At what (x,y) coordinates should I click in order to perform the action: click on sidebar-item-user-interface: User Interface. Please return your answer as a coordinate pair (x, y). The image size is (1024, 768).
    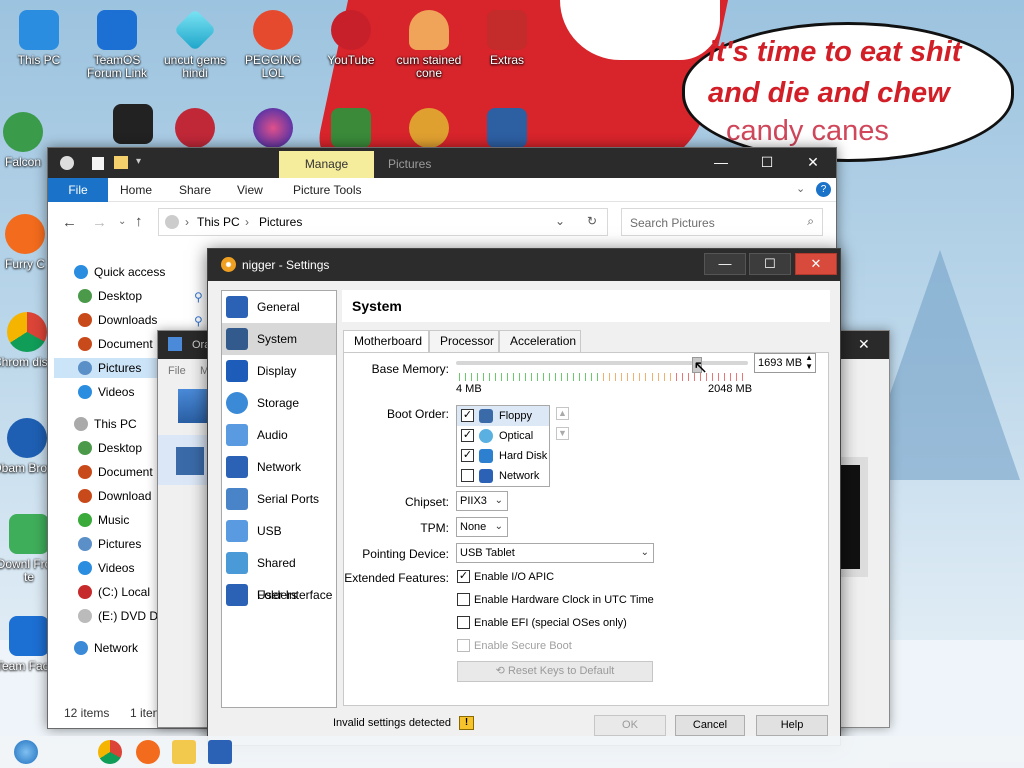
    Looking at the image, I should click on (279, 595).